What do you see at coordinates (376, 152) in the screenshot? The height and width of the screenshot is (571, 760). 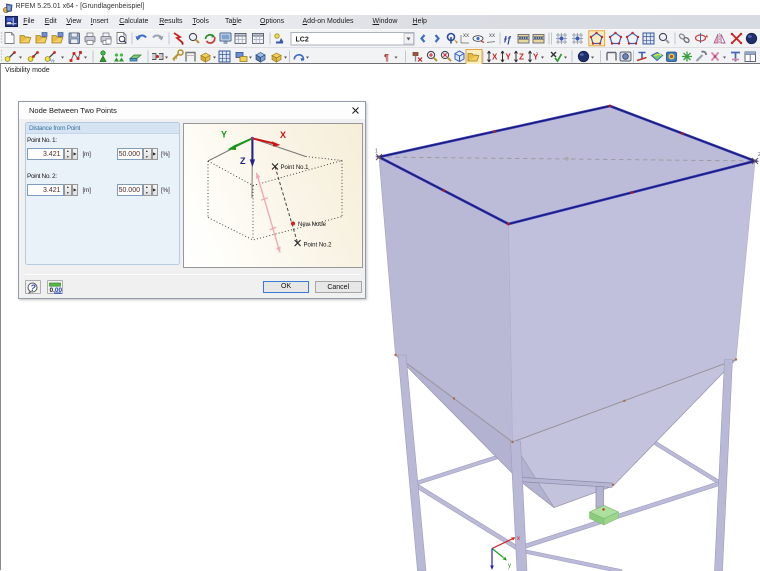 I see `svg-text: 1` at bounding box center [376, 152].